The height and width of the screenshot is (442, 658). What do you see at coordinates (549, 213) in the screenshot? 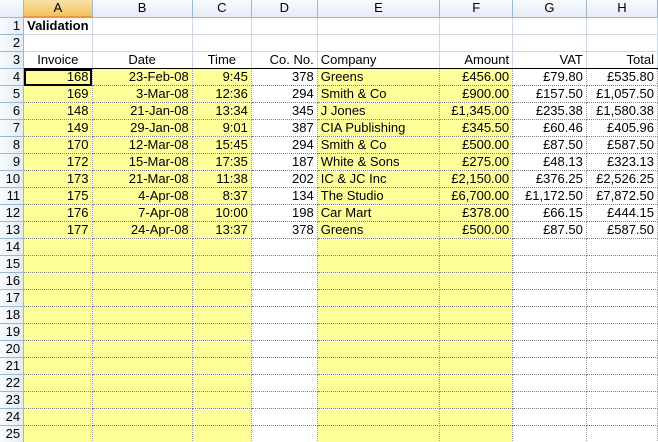
I see `cell-vat: £66.15` at bounding box center [549, 213].